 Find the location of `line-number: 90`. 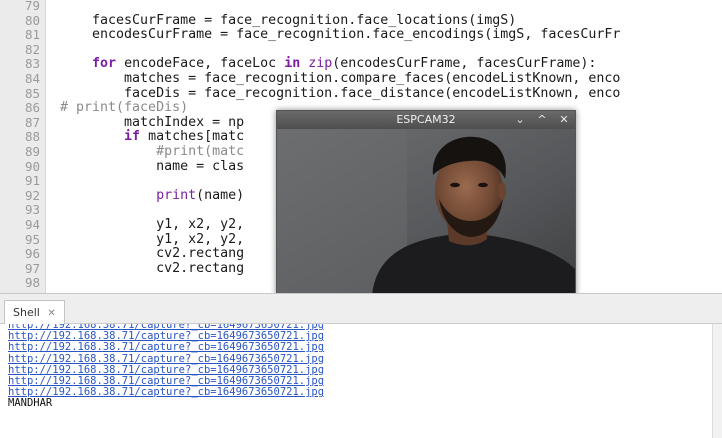

line-number: 90 is located at coordinates (32, 166).